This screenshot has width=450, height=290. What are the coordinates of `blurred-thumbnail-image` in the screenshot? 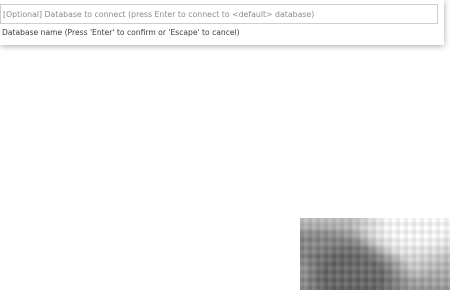 It's located at (375, 254).